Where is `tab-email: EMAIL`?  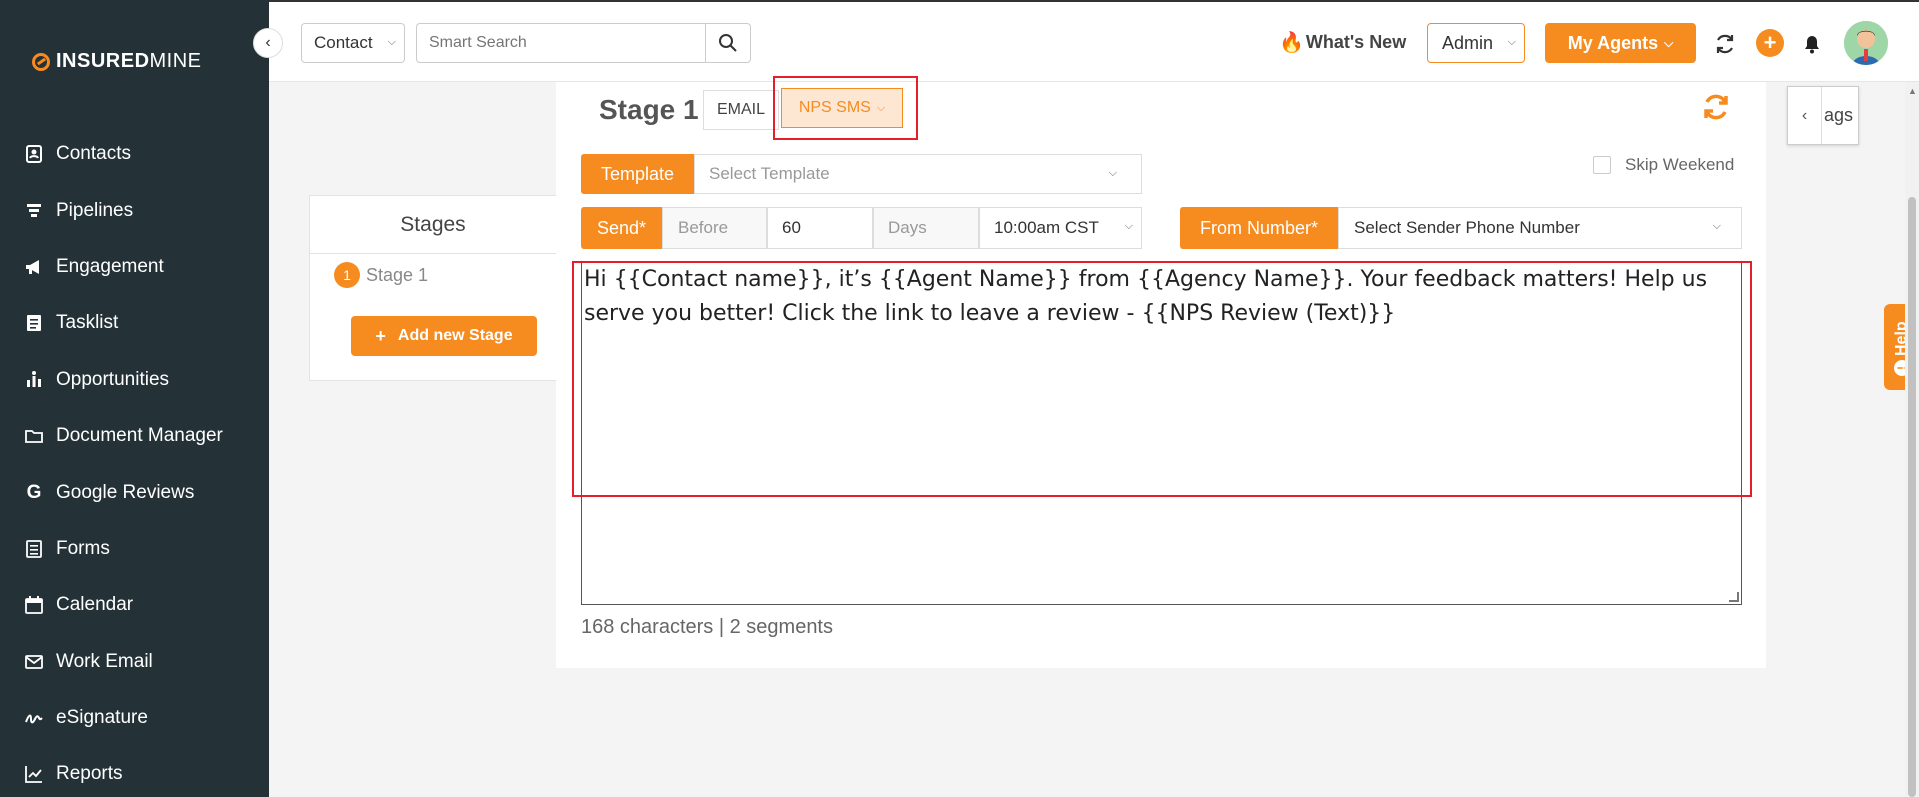
tab-email: EMAIL is located at coordinates (741, 110).